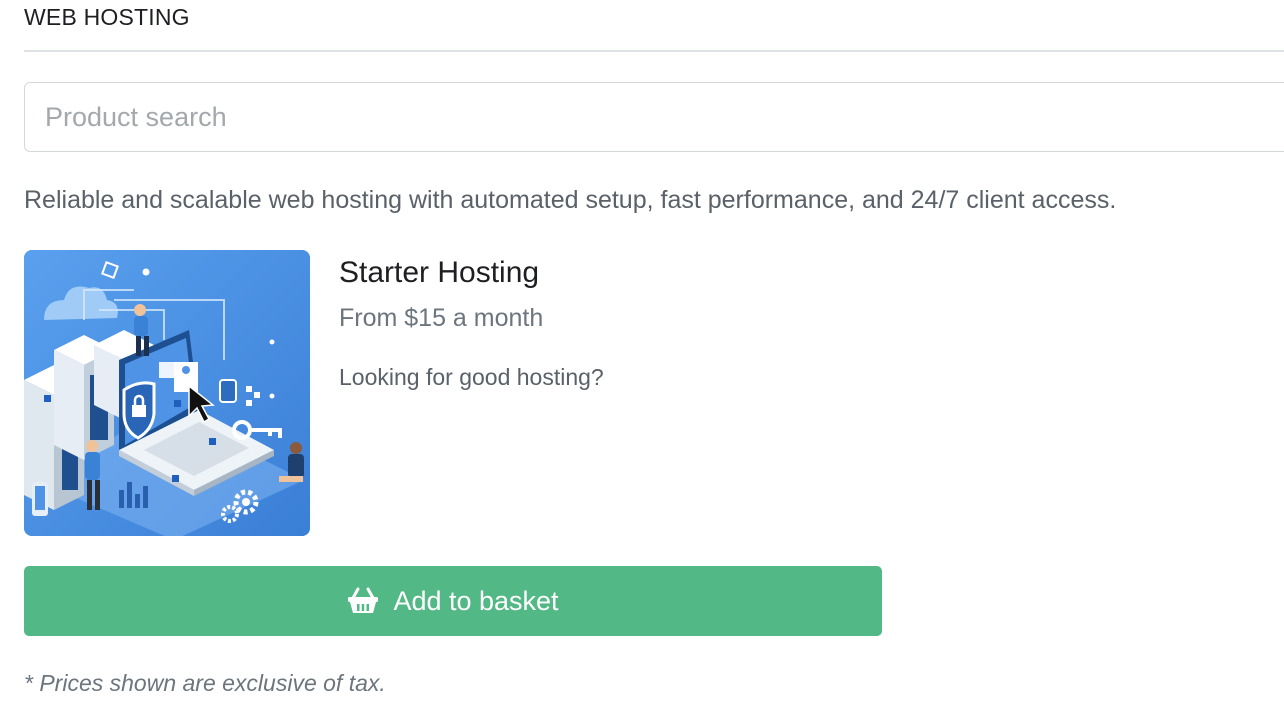 This screenshot has height=720, width=1284. What do you see at coordinates (441, 318) in the screenshot?
I see `product-price: From $15 a month` at bounding box center [441, 318].